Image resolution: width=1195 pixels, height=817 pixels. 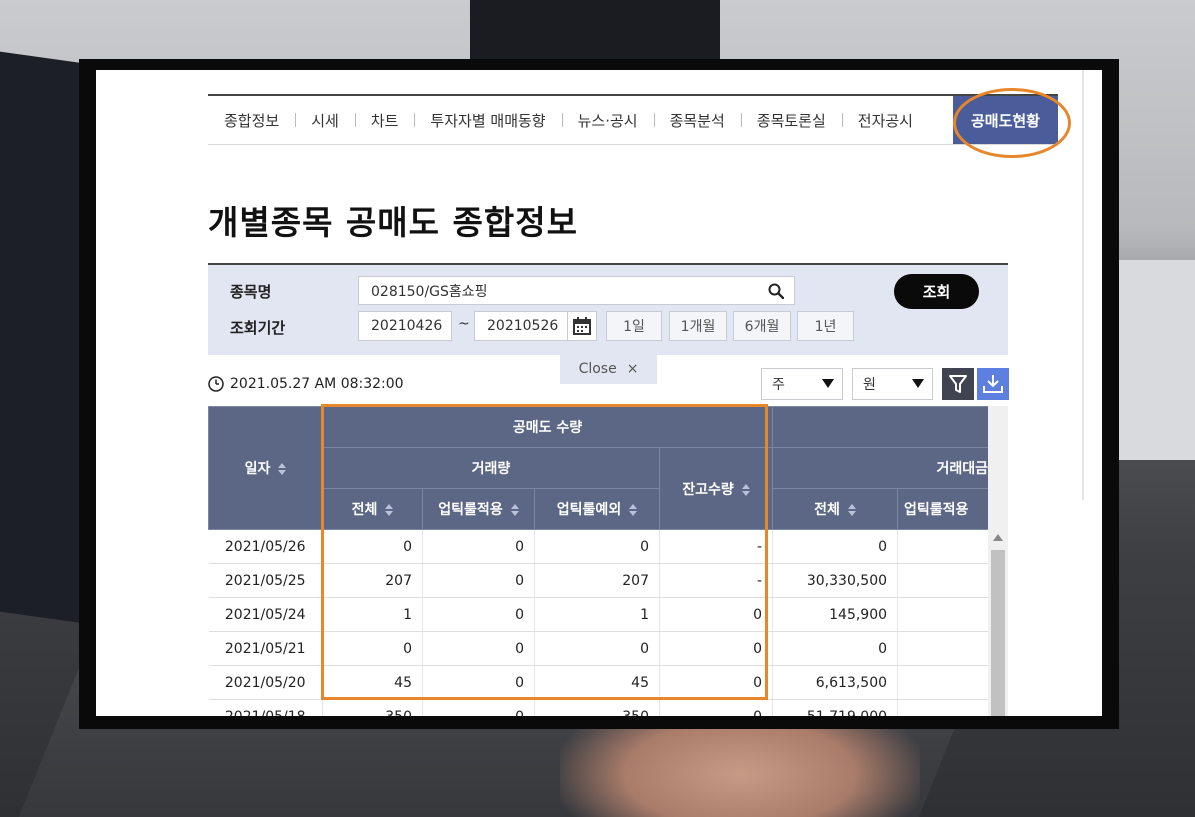 I want to click on row-uptick: 0, so click(x=478, y=707).